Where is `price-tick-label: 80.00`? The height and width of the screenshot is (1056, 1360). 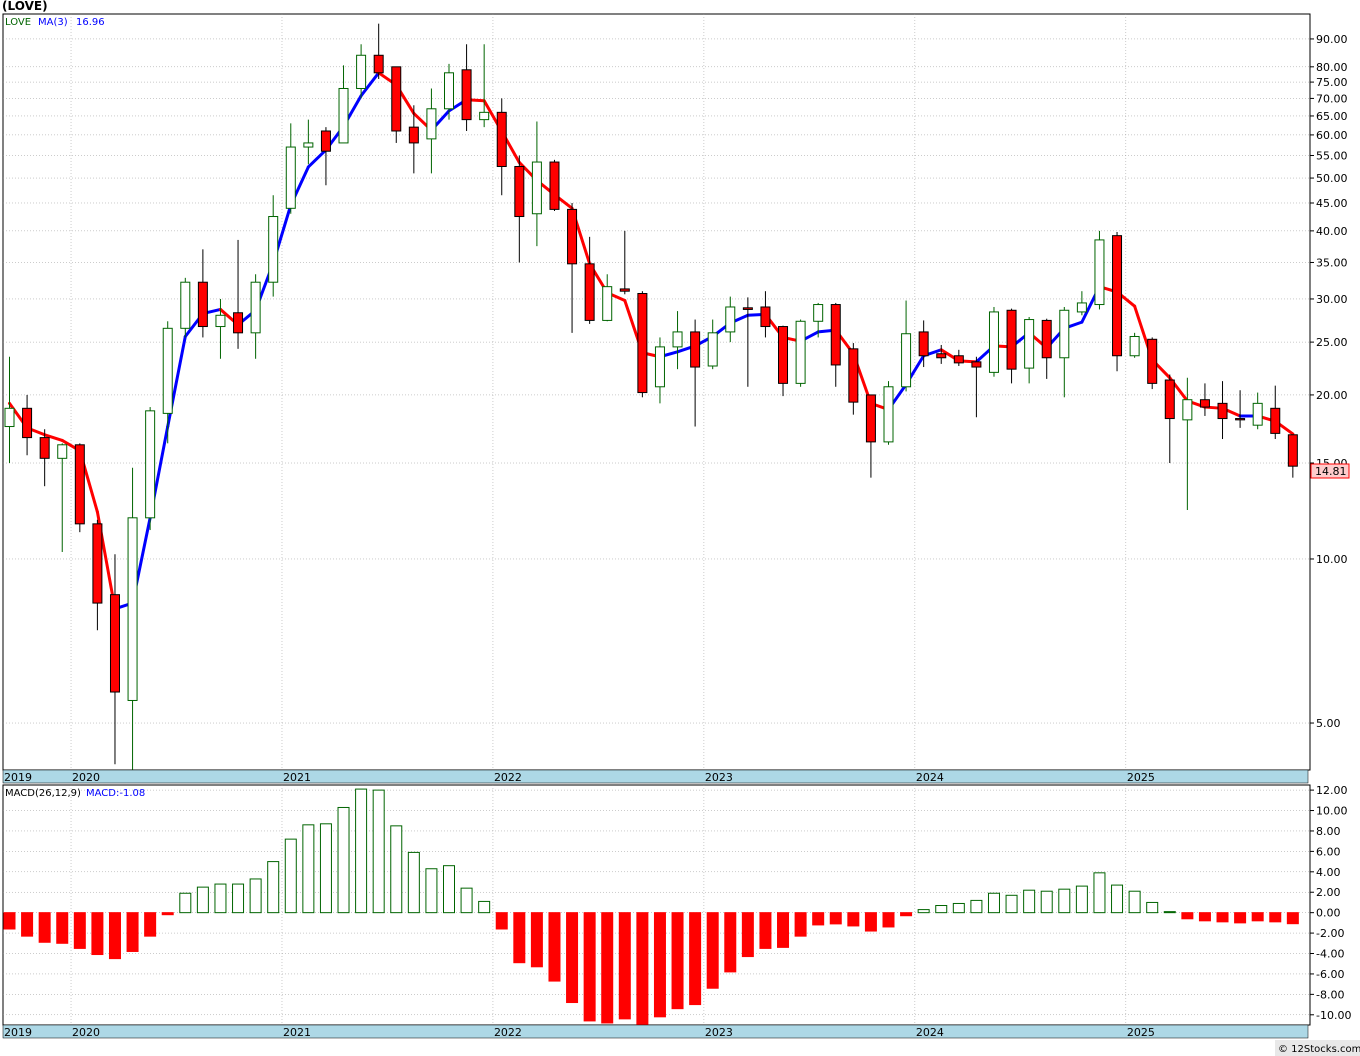
price-tick-label: 80.00 is located at coordinates (1332, 67).